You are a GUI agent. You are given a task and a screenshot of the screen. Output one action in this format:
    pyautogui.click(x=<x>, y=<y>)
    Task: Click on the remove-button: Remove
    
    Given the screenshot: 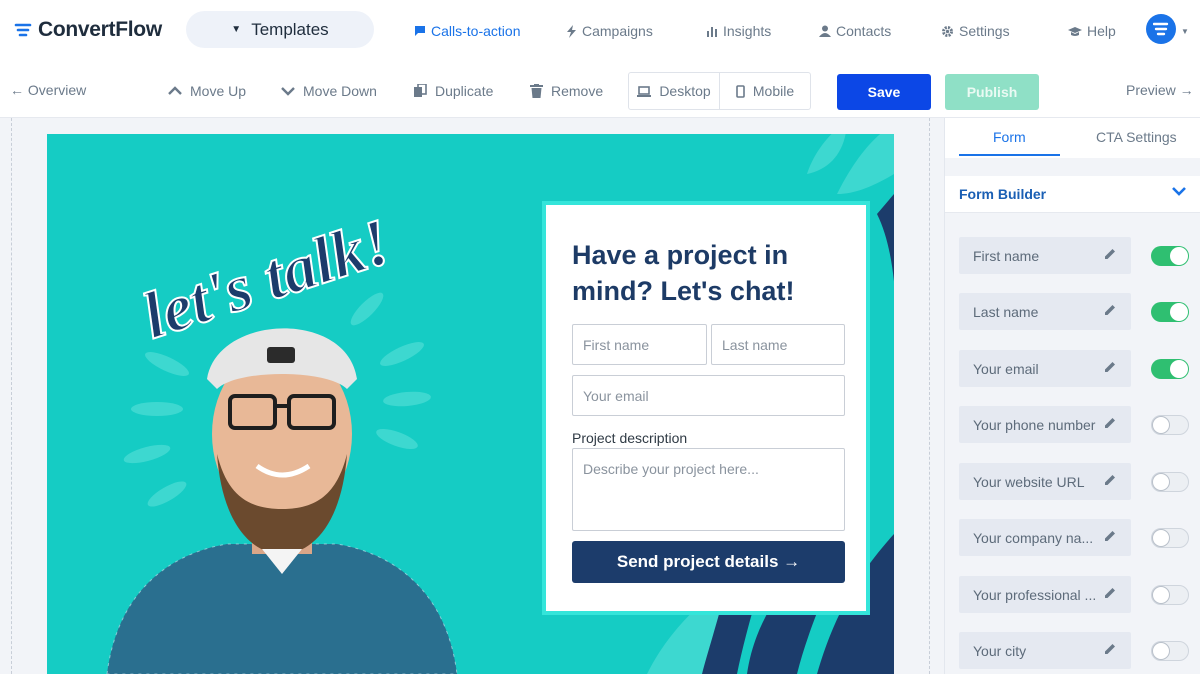 What is the action you would take?
    pyautogui.click(x=566, y=91)
    